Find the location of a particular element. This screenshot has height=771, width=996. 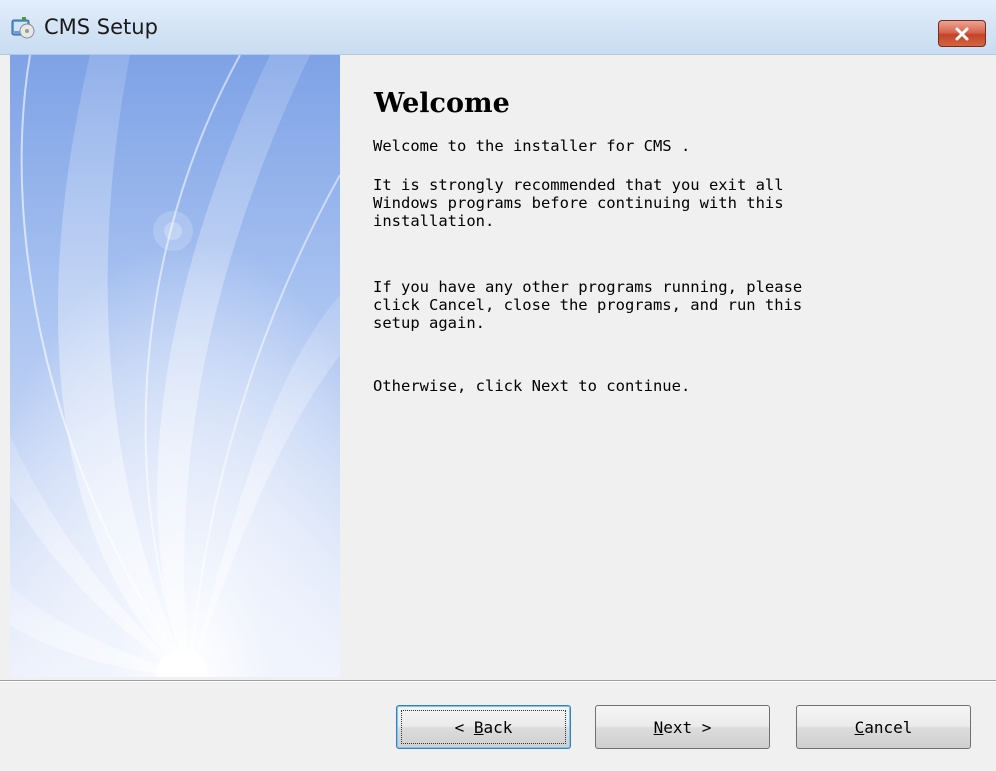

cancel-button: Cancel is located at coordinates (883, 727).